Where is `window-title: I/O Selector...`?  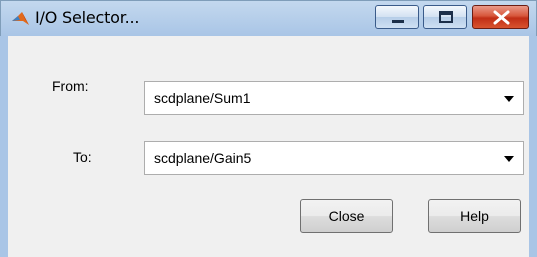 window-title: I/O Selector... is located at coordinates (87, 17).